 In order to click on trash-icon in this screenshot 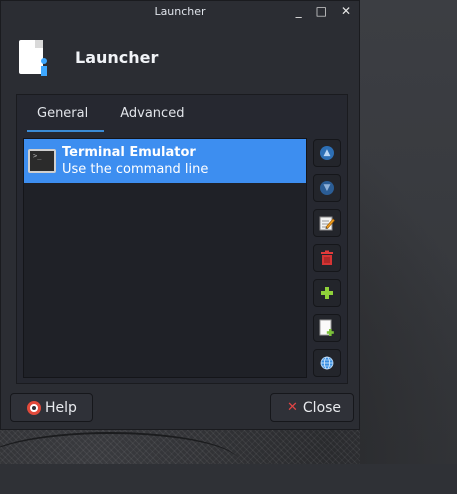, I will do `click(327, 257)`.